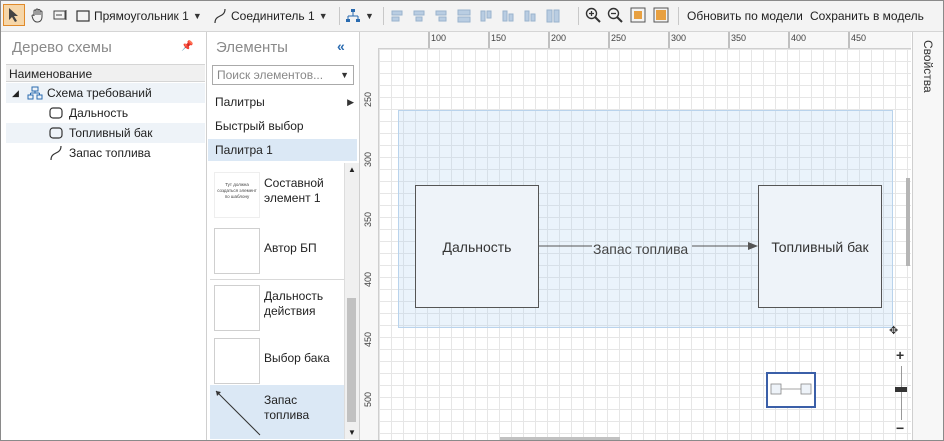 The image size is (944, 441). I want to click on pointer-tool-button, so click(14, 15).